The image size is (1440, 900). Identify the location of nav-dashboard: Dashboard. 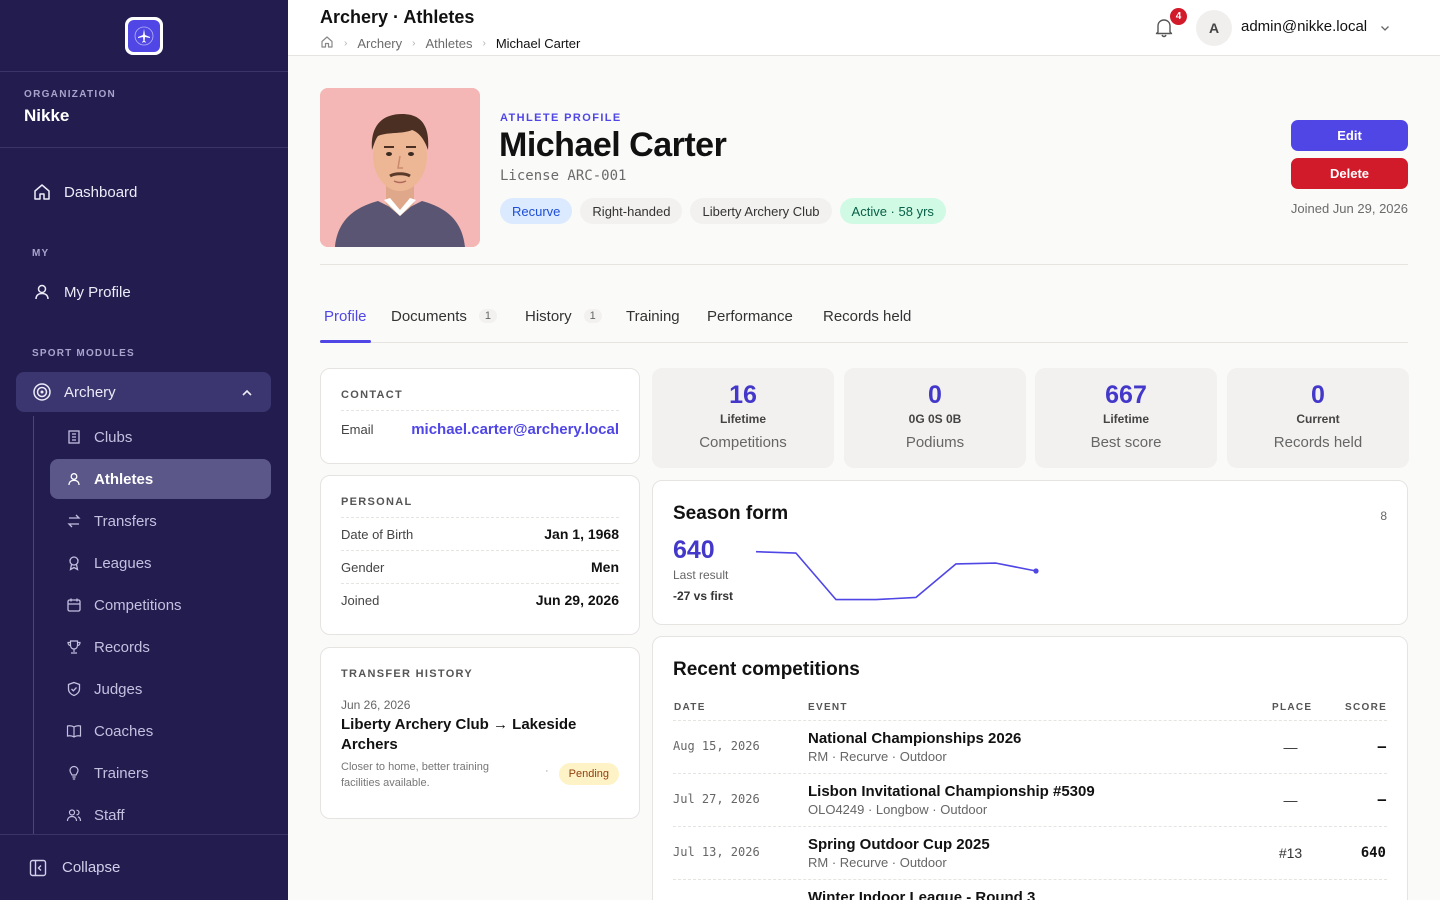
(143, 192).